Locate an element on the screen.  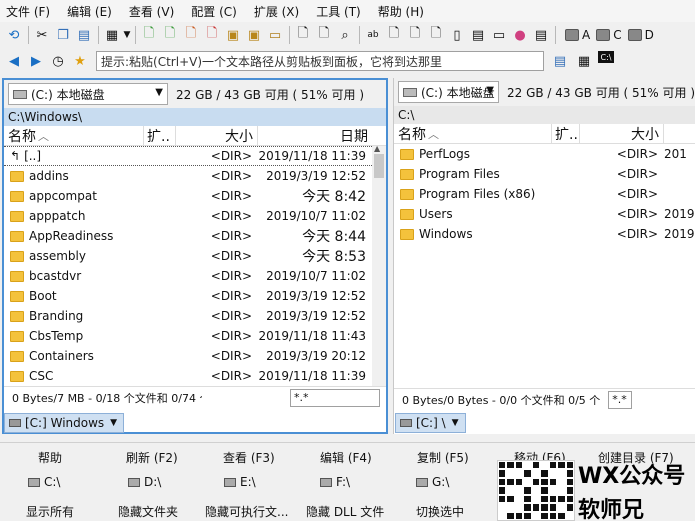
menu-edit: 编辑 (E) is located at coordinates (89, 11).